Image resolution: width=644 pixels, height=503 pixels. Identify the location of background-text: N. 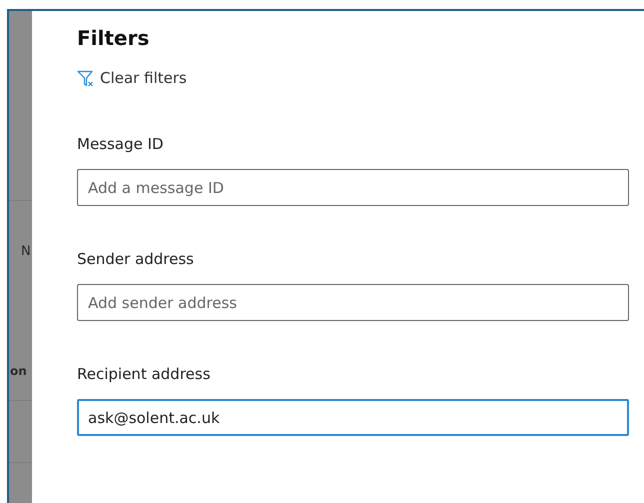
(26, 251).